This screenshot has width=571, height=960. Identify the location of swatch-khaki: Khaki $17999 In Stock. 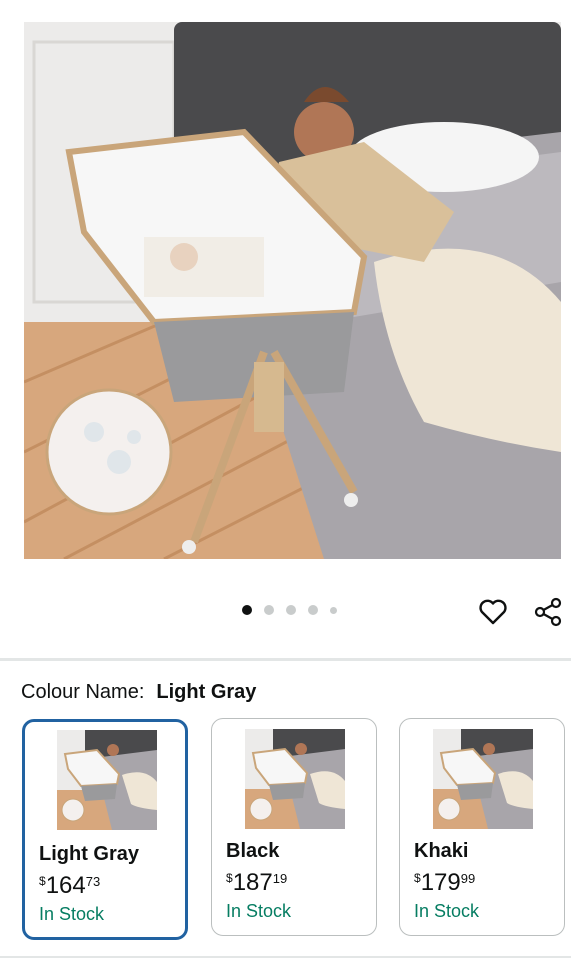
(482, 827).